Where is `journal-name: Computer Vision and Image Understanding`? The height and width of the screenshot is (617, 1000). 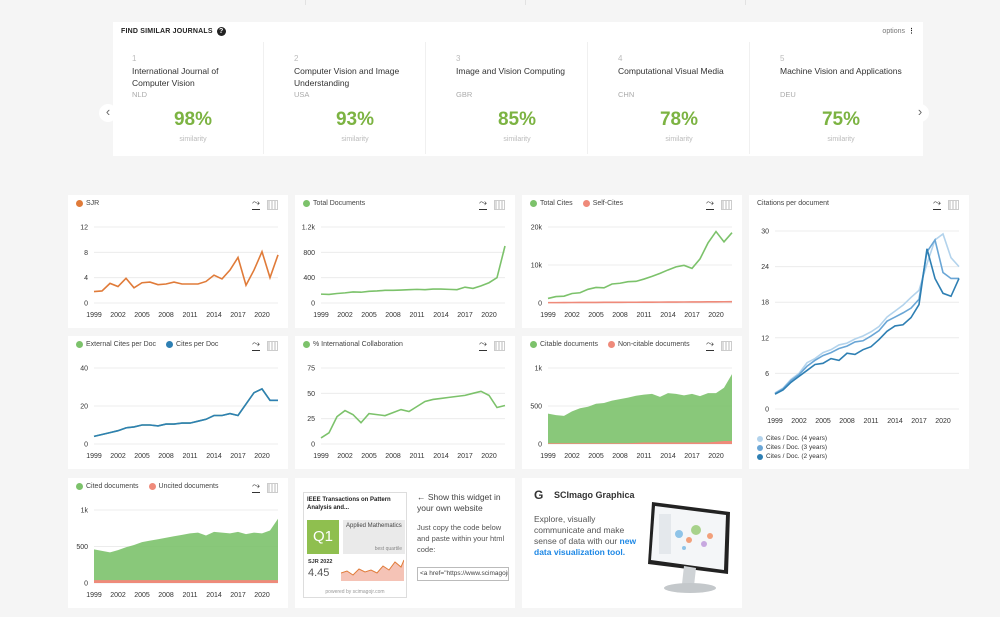 journal-name: Computer Vision and Image Understanding is located at coordinates (356, 77).